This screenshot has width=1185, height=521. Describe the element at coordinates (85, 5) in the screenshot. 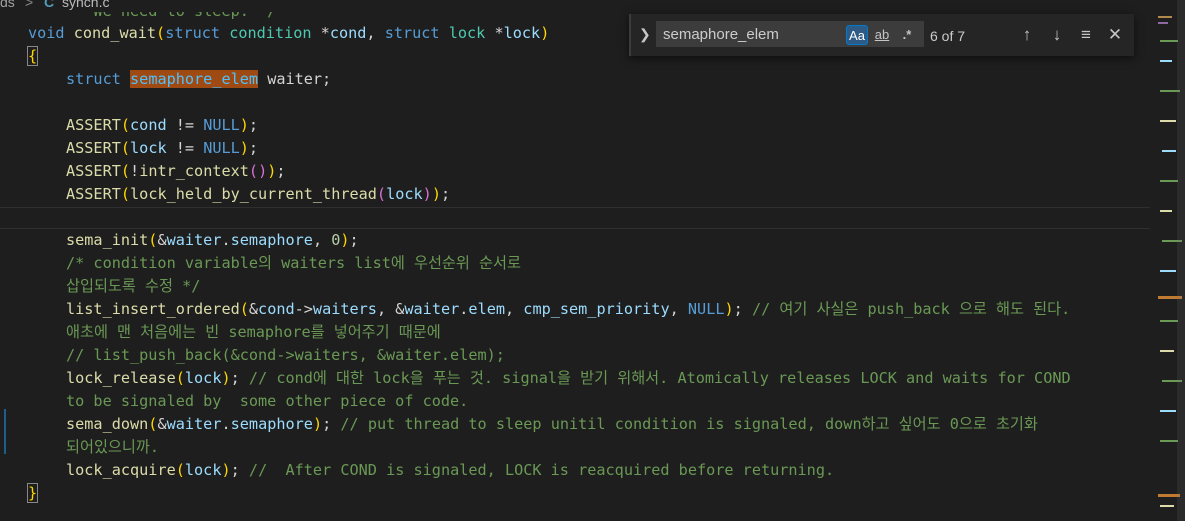

I see `breadcrumb-filename: synch.c` at that location.